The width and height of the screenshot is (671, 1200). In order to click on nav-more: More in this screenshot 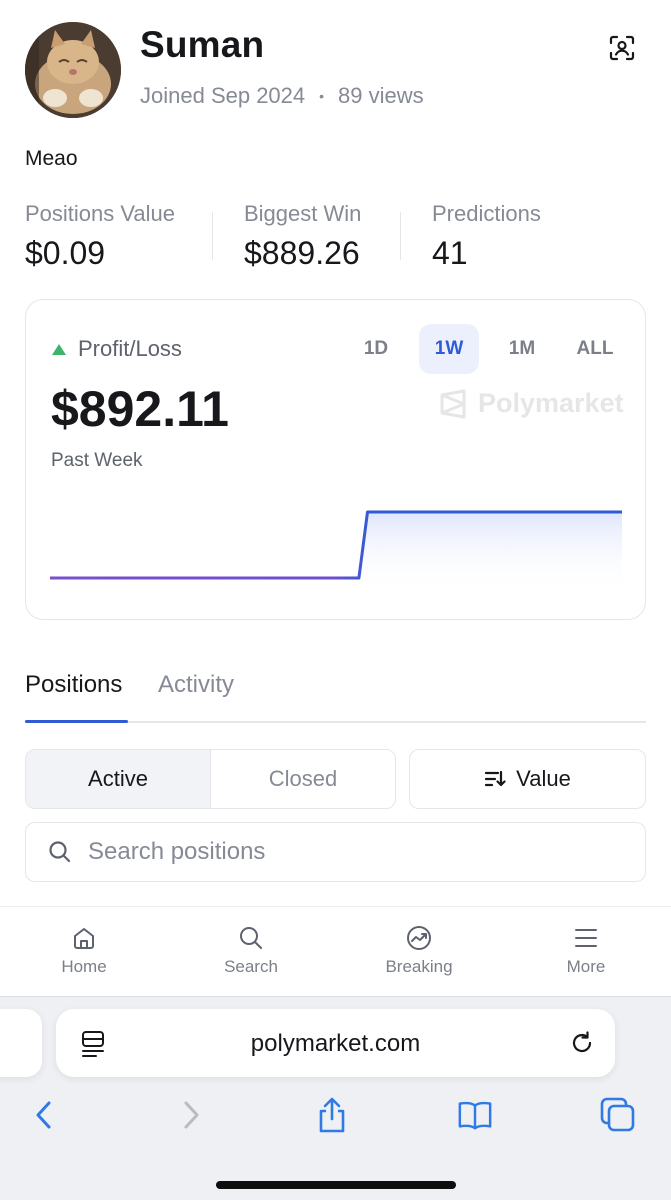, I will do `click(586, 951)`.